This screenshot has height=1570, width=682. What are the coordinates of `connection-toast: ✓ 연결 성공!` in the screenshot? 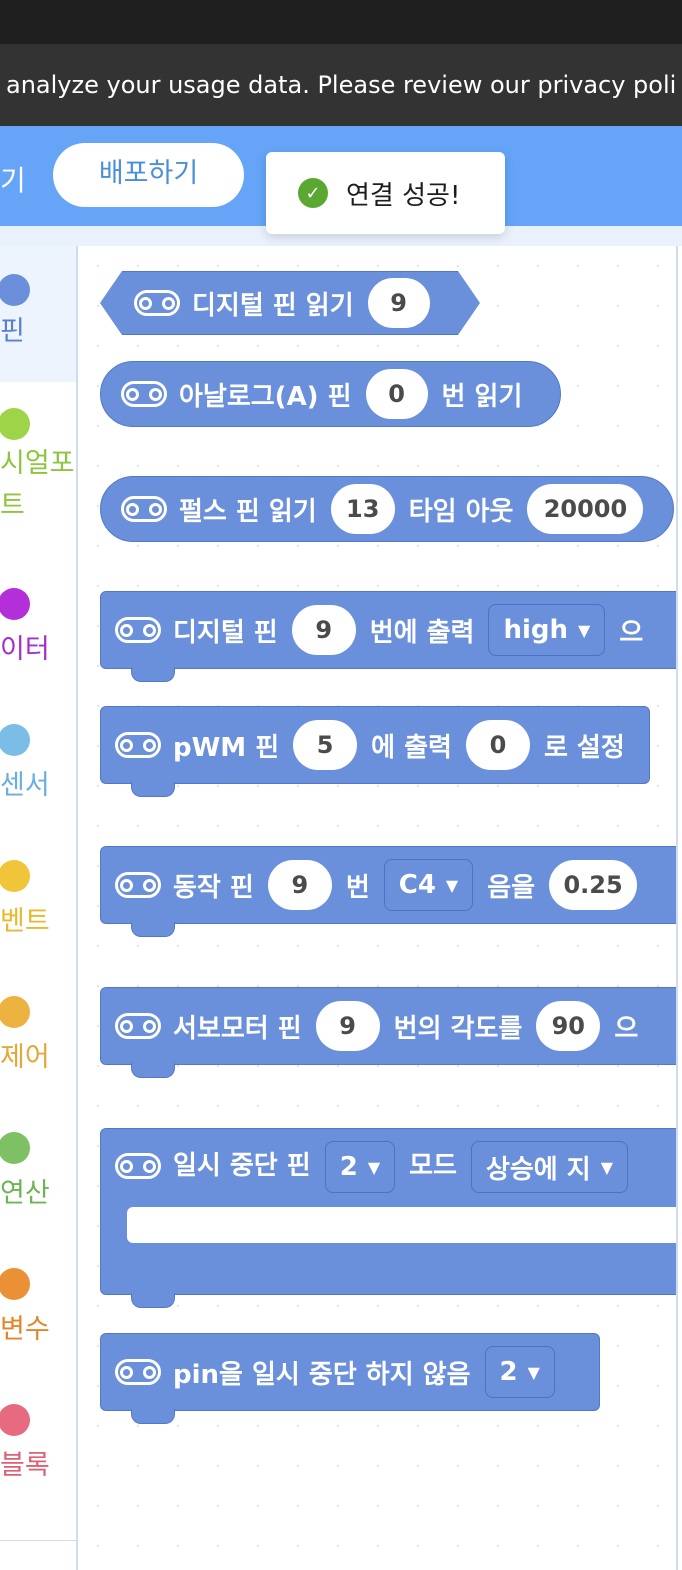 It's located at (385, 193).